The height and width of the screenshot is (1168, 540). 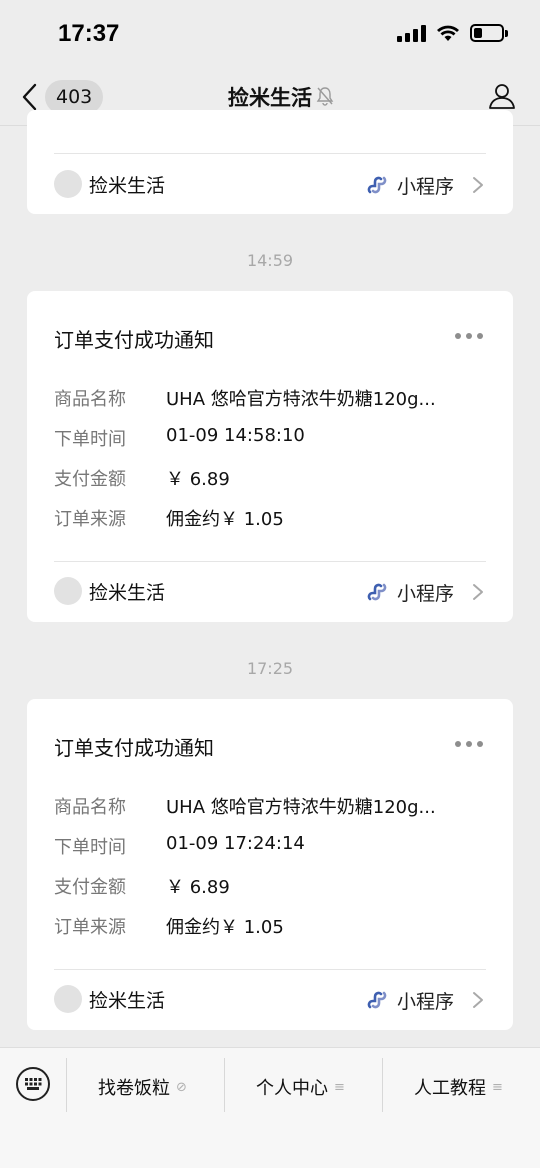 I want to click on cellular-signal-icon, so click(x=411, y=33).